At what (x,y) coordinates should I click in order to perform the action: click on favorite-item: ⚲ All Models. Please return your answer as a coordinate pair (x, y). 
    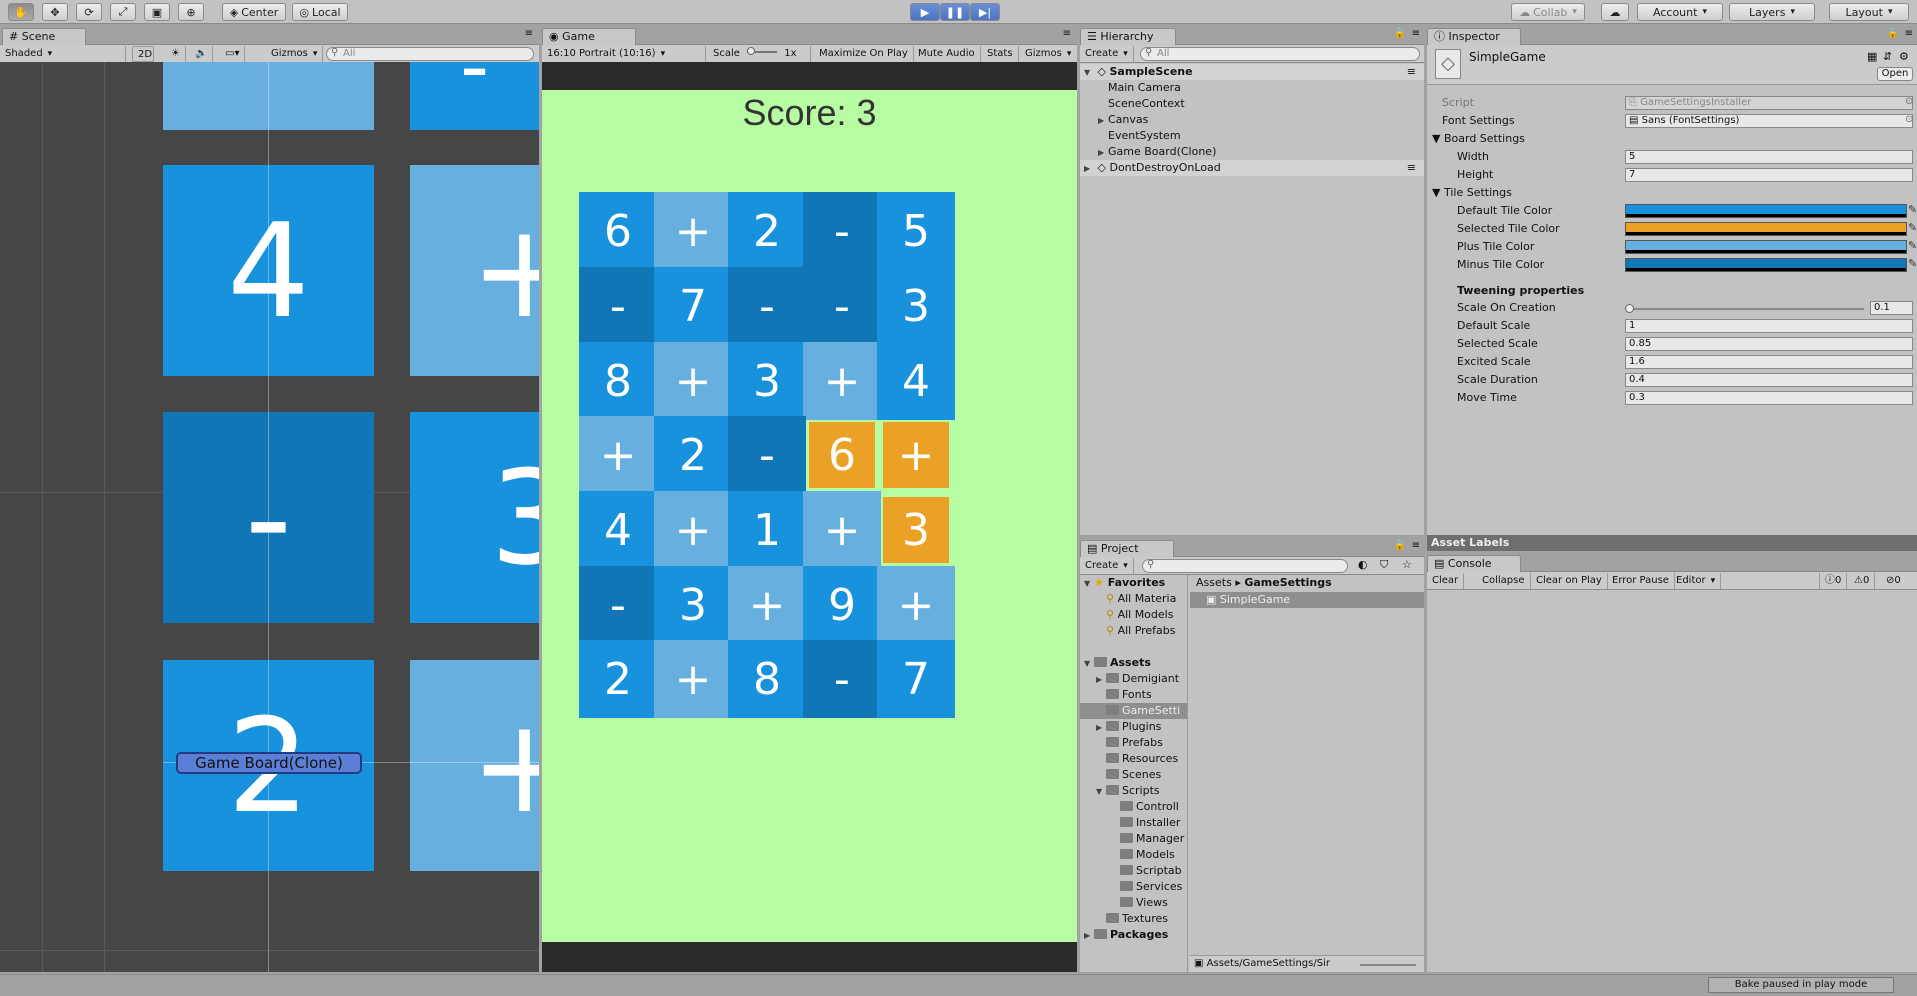
    Looking at the image, I should click on (1139, 615).